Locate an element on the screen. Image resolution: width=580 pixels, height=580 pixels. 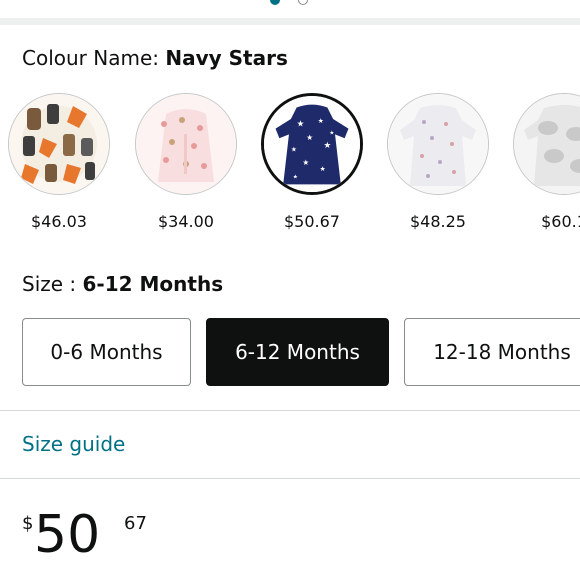
size-option-label: 6-12 Months is located at coordinates (297, 352).